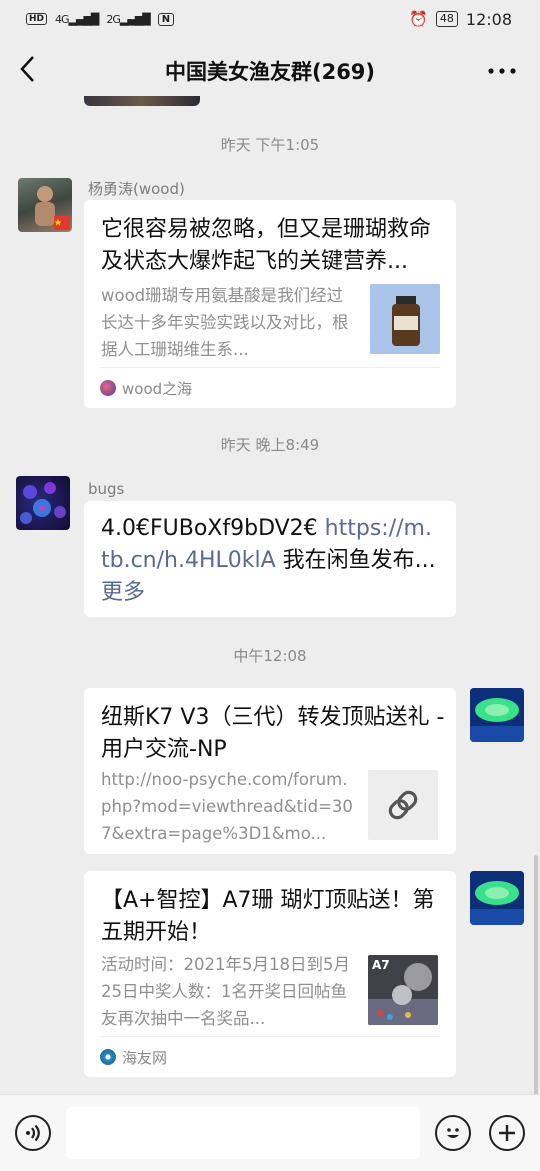 The width and height of the screenshot is (540, 1171). What do you see at coordinates (270, 445) in the screenshot?
I see `timestamp: 昨天 晚上8:49` at bounding box center [270, 445].